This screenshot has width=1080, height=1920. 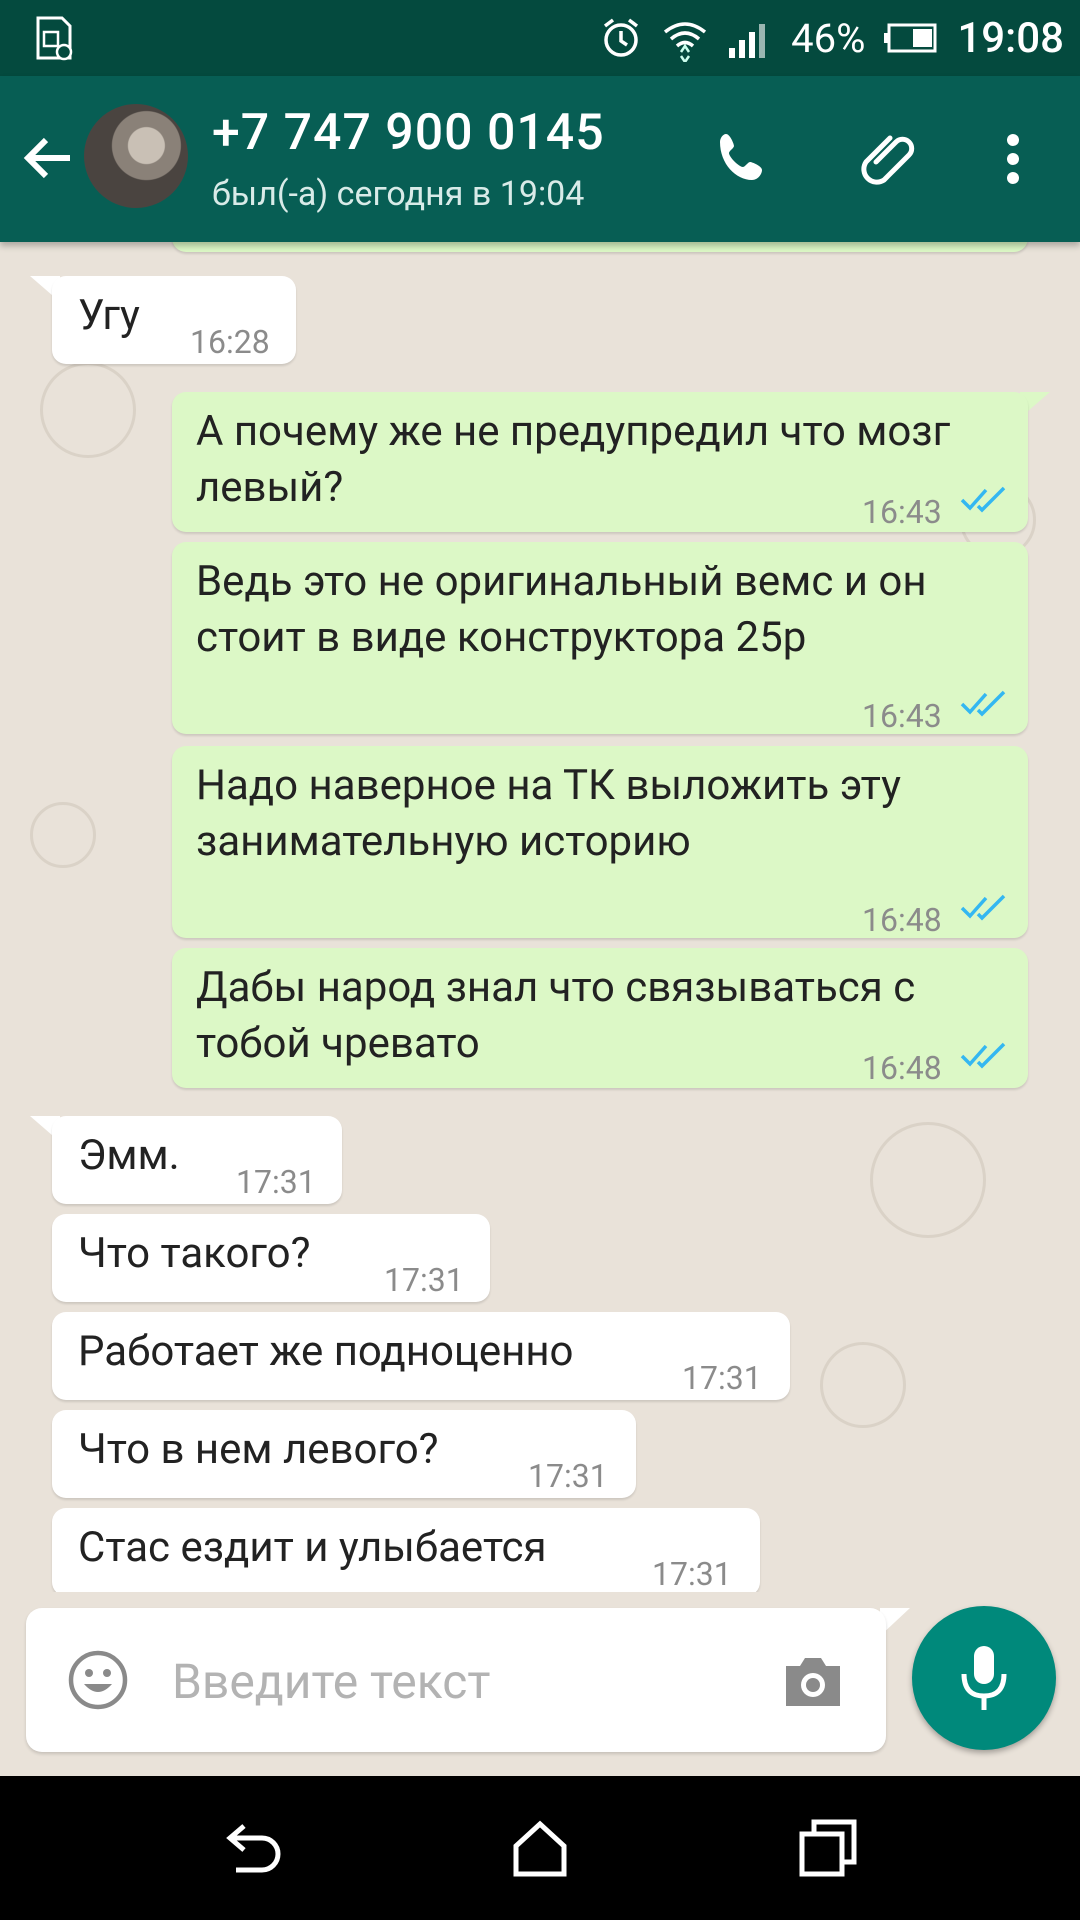 I want to click on phone-call-icon, so click(x=745, y=159).